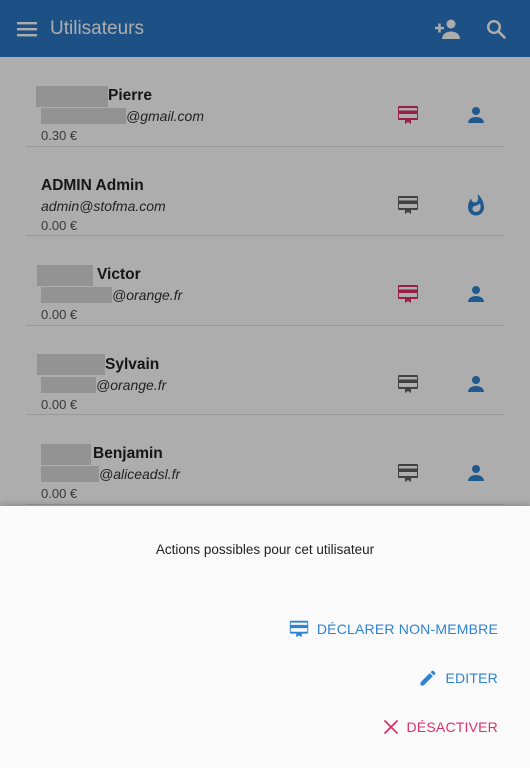 The width and height of the screenshot is (530, 768). Describe the element at coordinates (428, 678) in the screenshot. I see `pencil-icon` at that location.